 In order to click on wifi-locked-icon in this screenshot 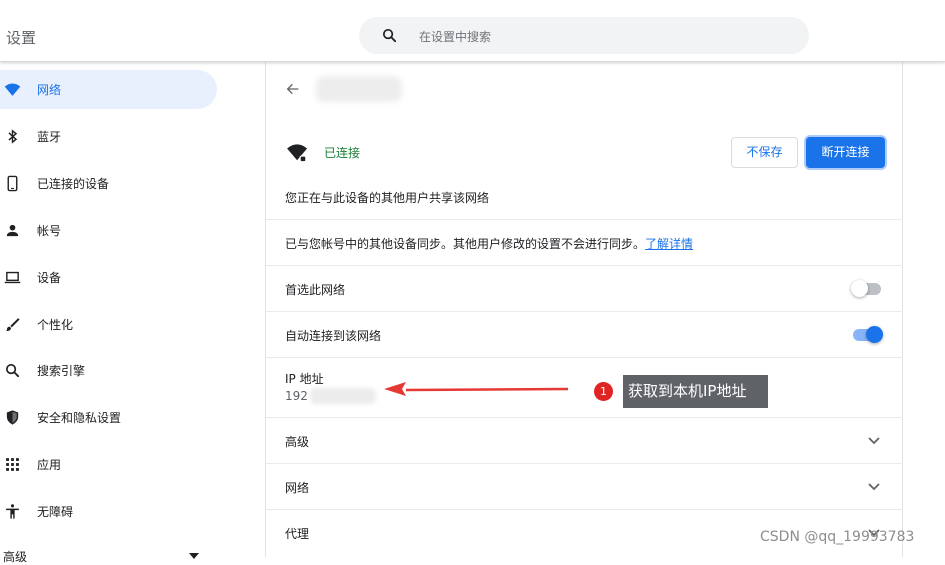, I will do `click(297, 153)`.